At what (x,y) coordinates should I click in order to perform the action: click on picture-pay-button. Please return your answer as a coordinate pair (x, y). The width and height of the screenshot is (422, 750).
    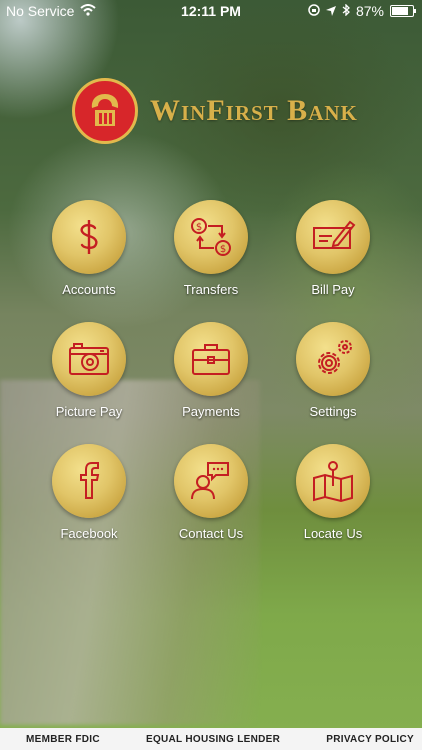
    Looking at the image, I should click on (89, 359).